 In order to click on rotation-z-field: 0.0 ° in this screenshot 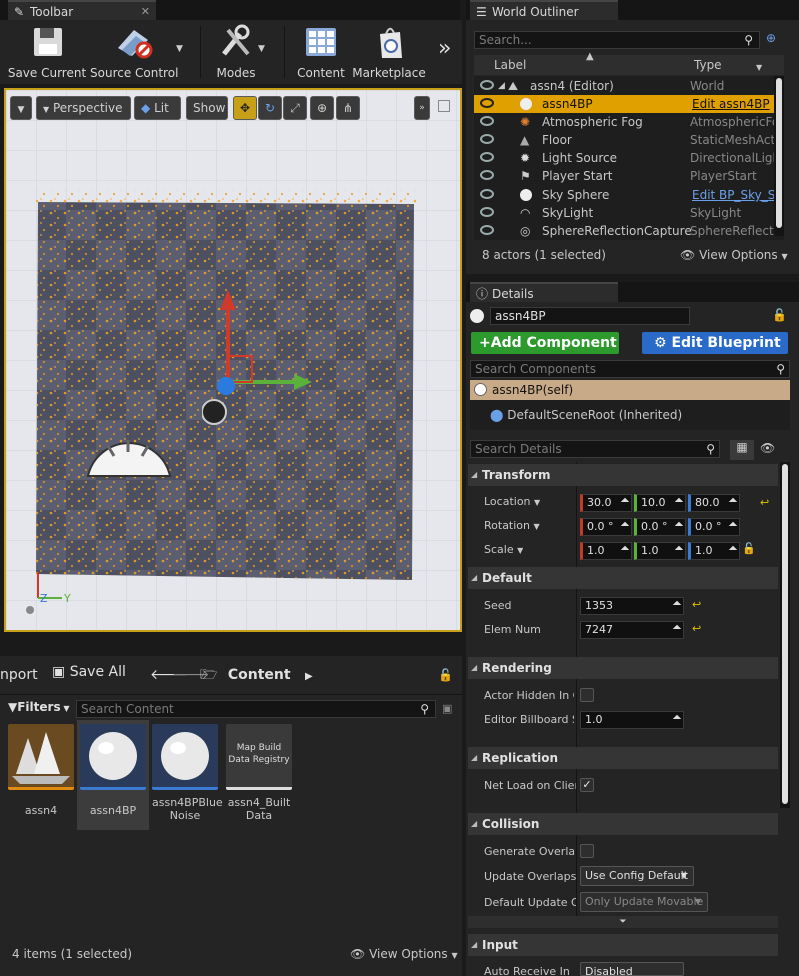, I will do `click(714, 527)`.